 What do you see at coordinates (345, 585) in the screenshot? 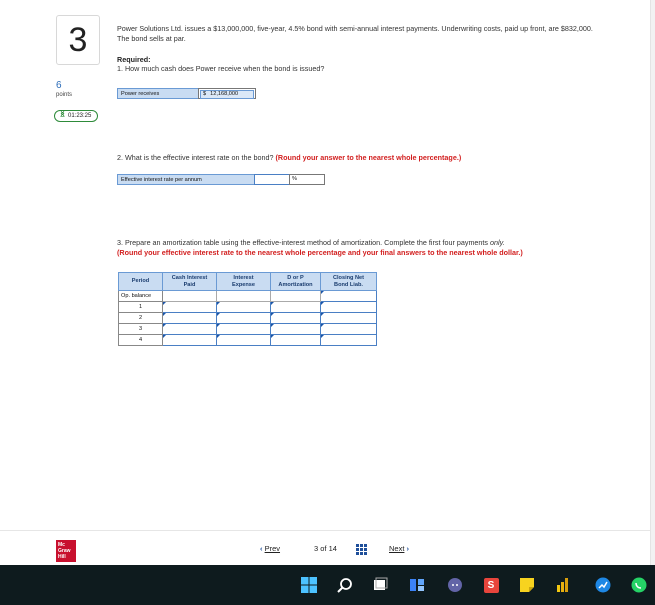
I see `search-icon` at bounding box center [345, 585].